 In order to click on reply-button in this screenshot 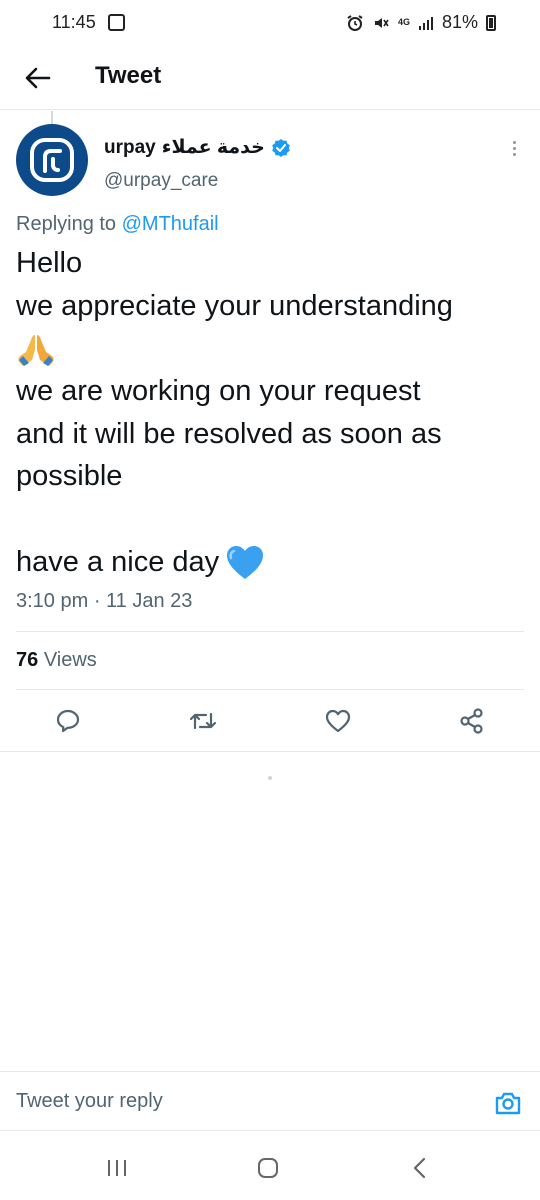, I will do `click(68, 721)`.